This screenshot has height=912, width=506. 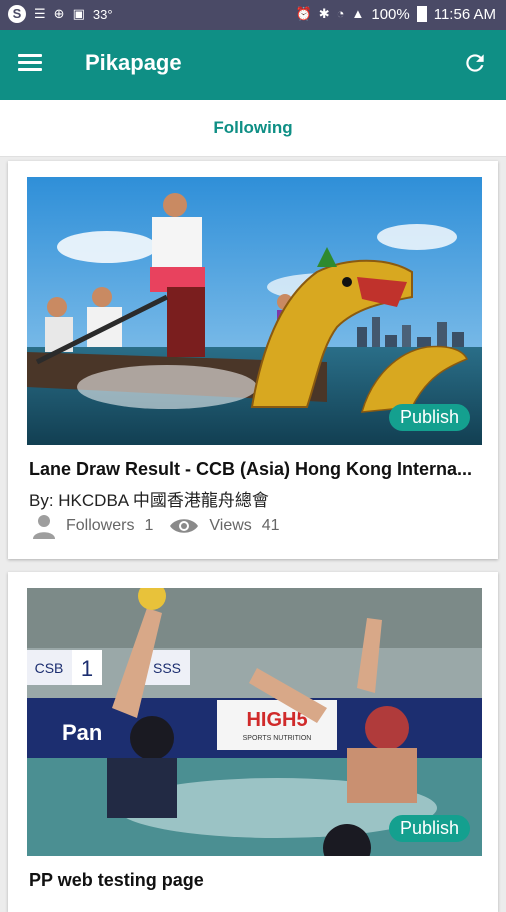 What do you see at coordinates (164, 526) in the screenshot?
I see `card-stats: Followers 1 Views 41` at bounding box center [164, 526].